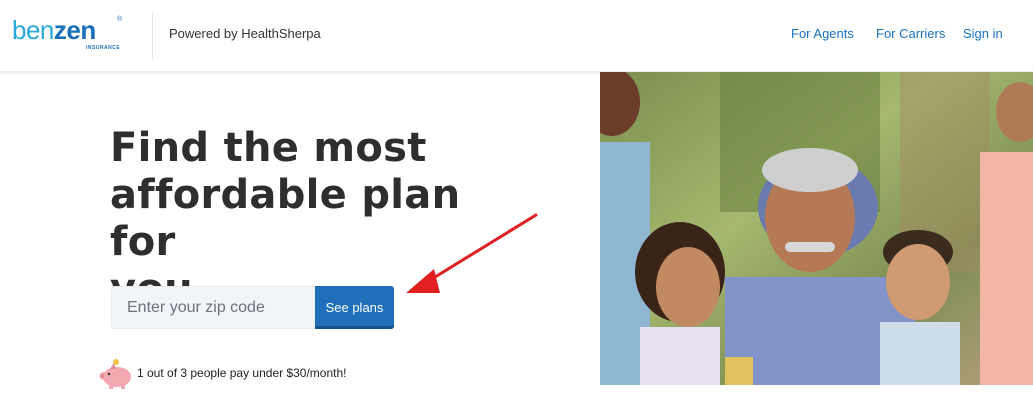 Image resolution: width=1033 pixels, height=417 pixels. What do you see at coordinates (242, 373) in the screenshot?
I see `savings-stat-text: 1 out of 3 people pay under $30/month!` at bounding box center [242, 373].